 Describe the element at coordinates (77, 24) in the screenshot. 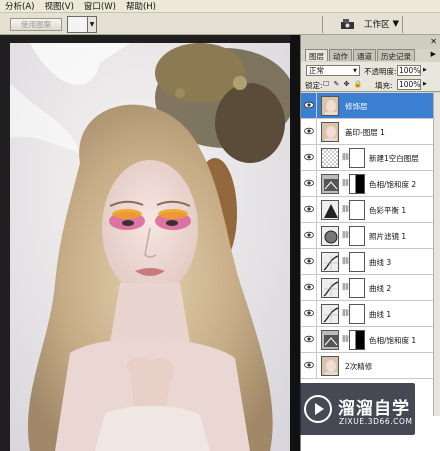

I see `pattern-swatch` at that location.